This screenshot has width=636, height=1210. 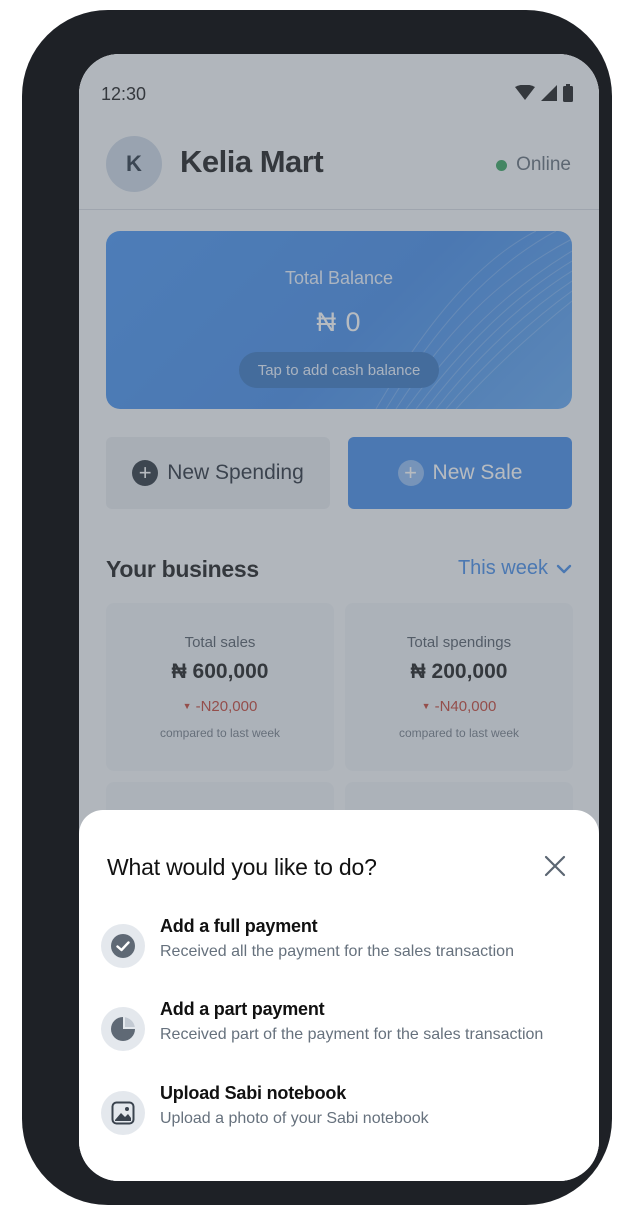 I want to click on close-icon, so click(x=555, y=866).